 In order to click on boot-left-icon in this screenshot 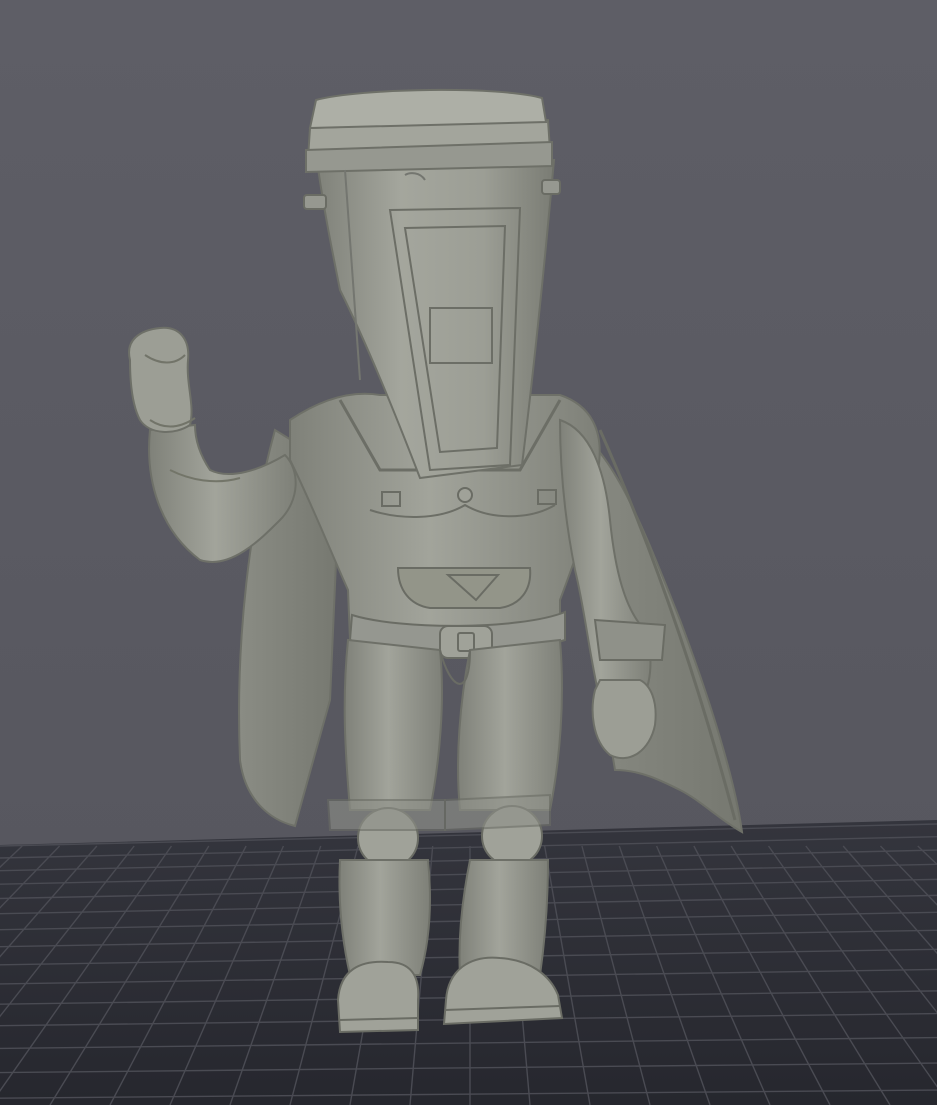, I will do `click(378, 997)`.